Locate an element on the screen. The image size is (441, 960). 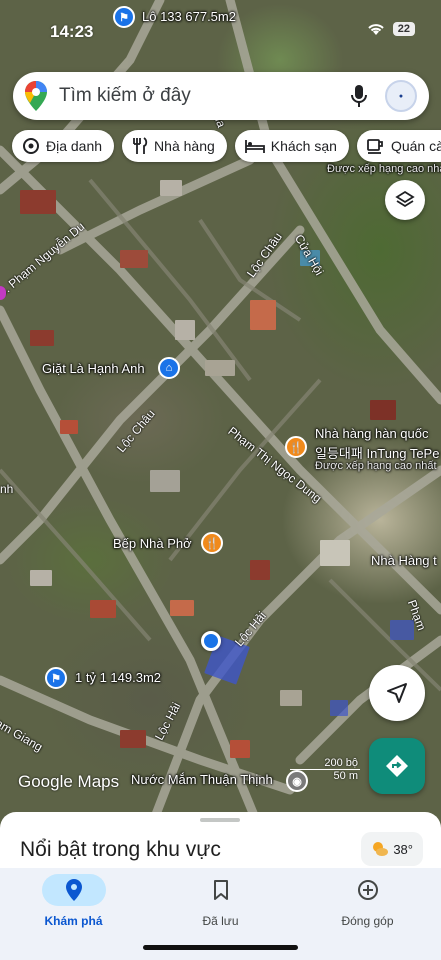
add-circle-icon is located at coordinates (367, 890).